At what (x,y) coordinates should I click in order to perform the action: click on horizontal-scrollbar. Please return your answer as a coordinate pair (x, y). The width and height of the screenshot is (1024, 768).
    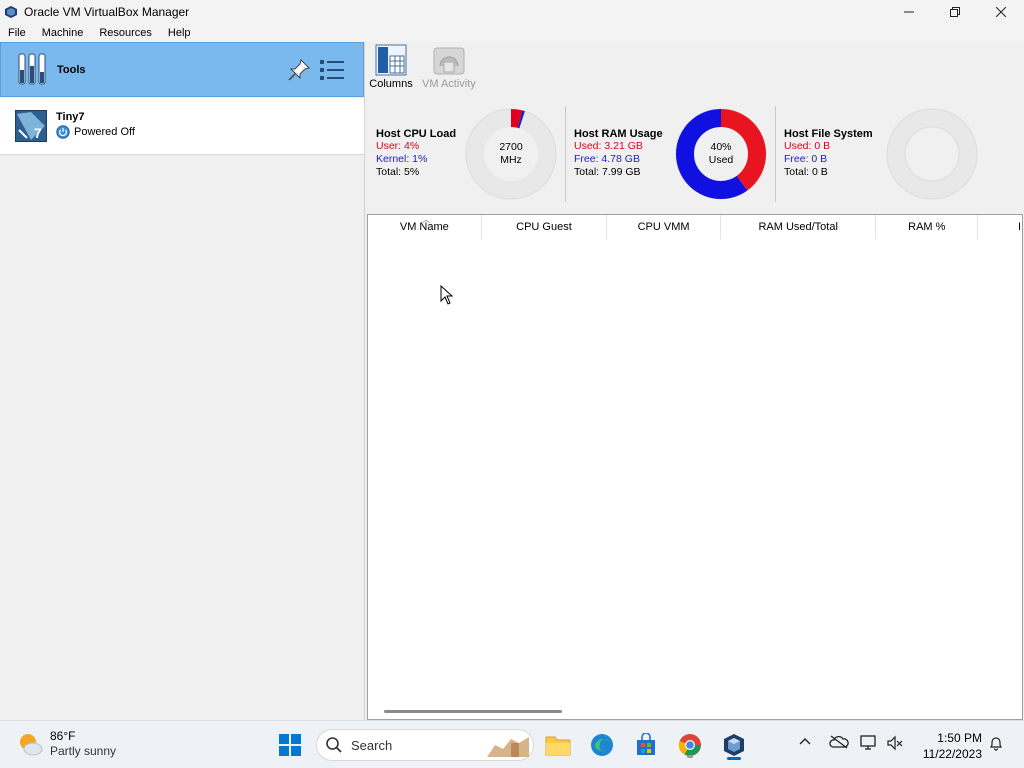
    Looking at the image, I should click on (473, 711).